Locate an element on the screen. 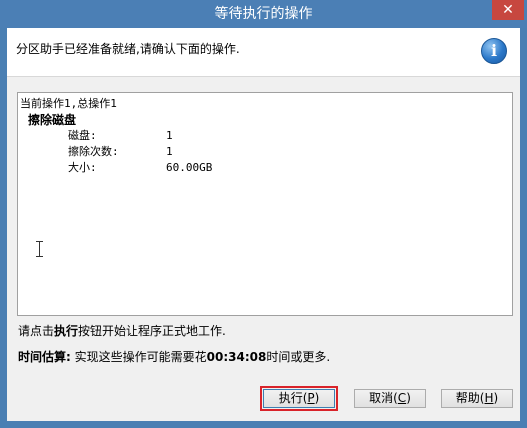 This screenshot has width=527, height=428. close-button: ✕ is located at coordinates (508, 10).